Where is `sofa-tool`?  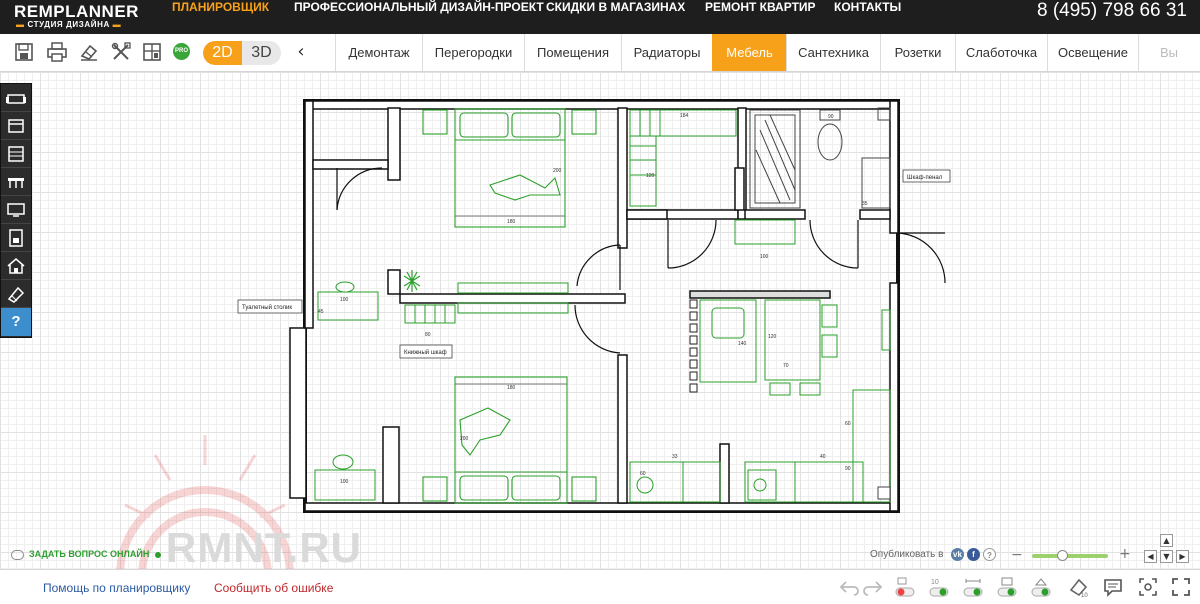
sofa-tool is located at coordinates (16, 98).